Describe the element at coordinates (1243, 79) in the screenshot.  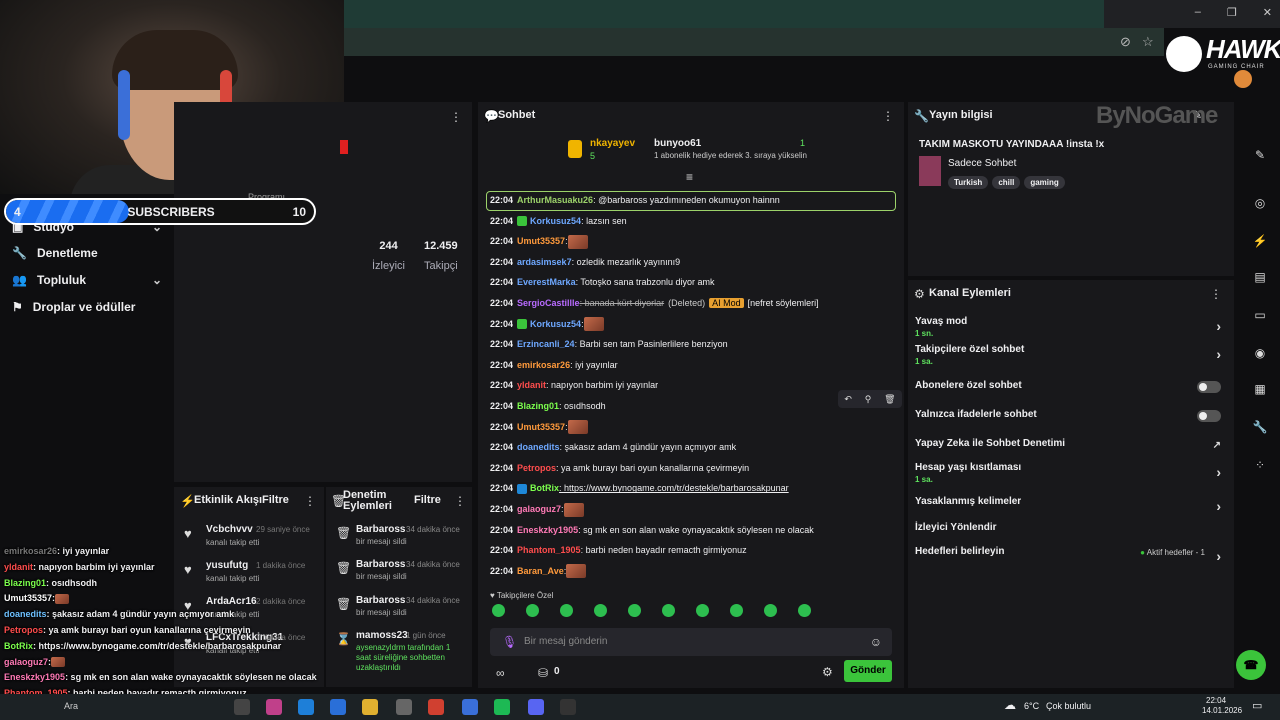
I see `avatar` at that location.